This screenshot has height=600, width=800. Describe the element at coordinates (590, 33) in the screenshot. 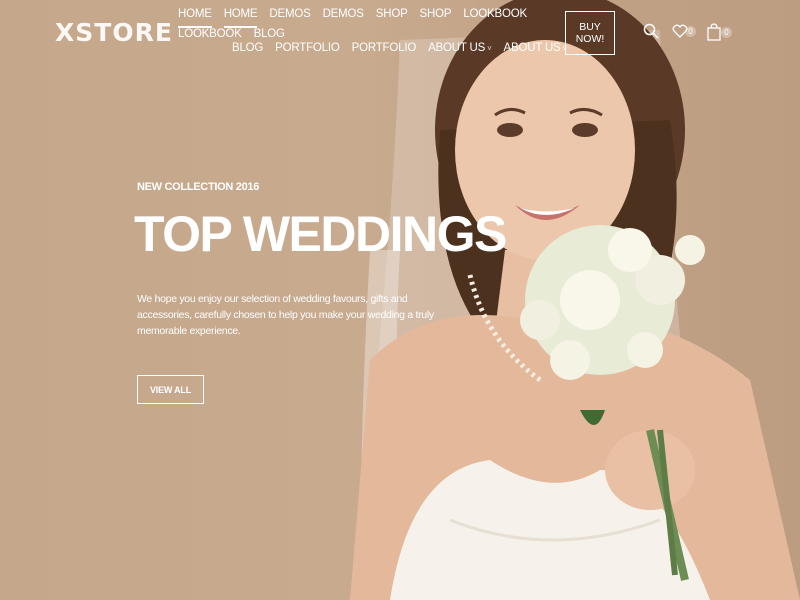

I see `buy-now-button: BUY NOW!` at that location.